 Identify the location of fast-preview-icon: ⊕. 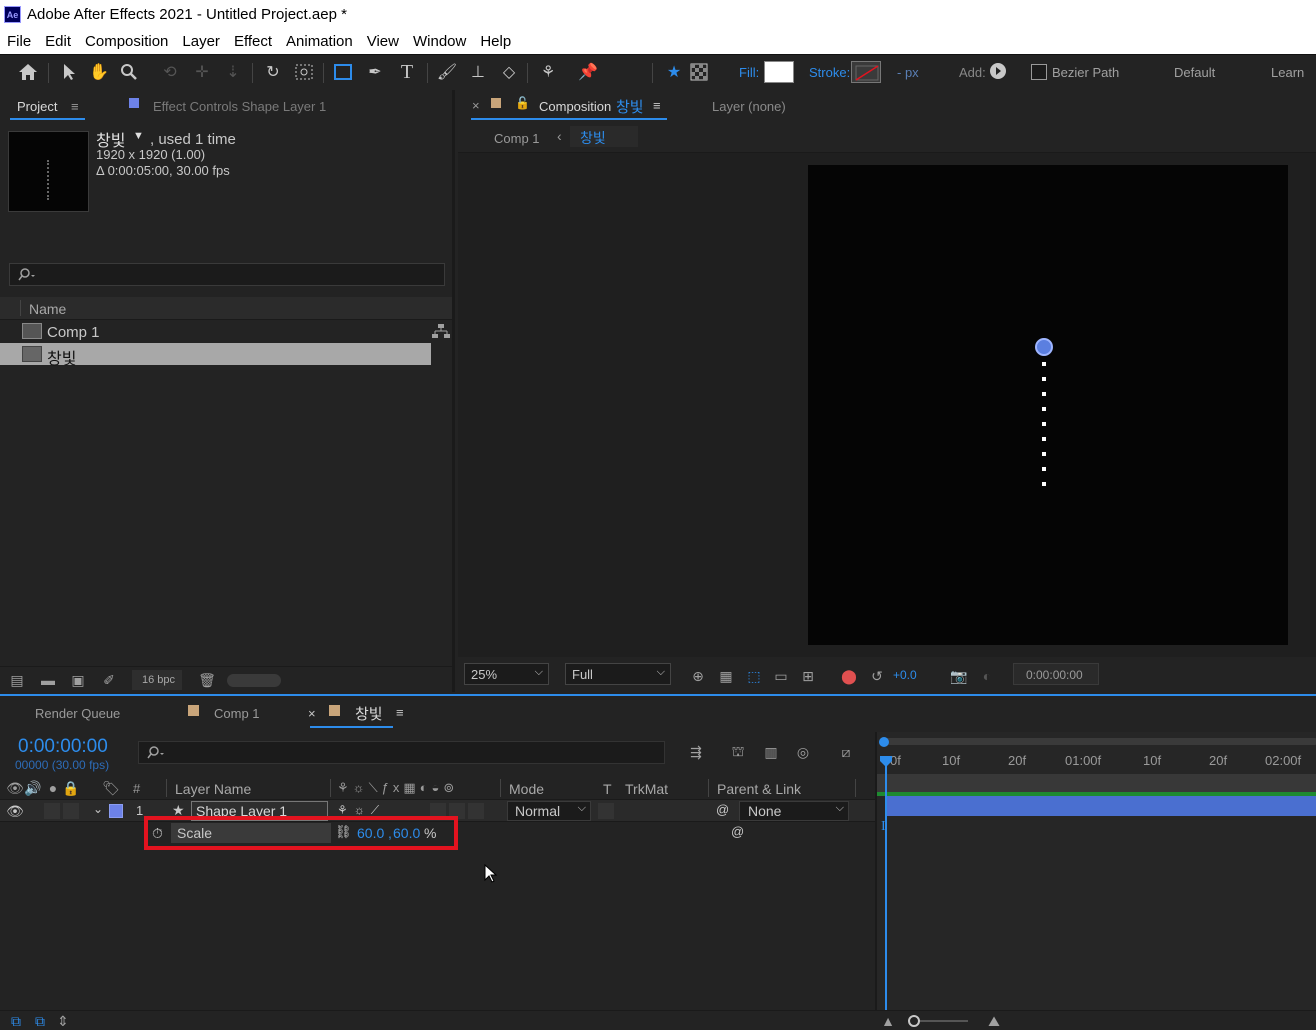
(698, 676).